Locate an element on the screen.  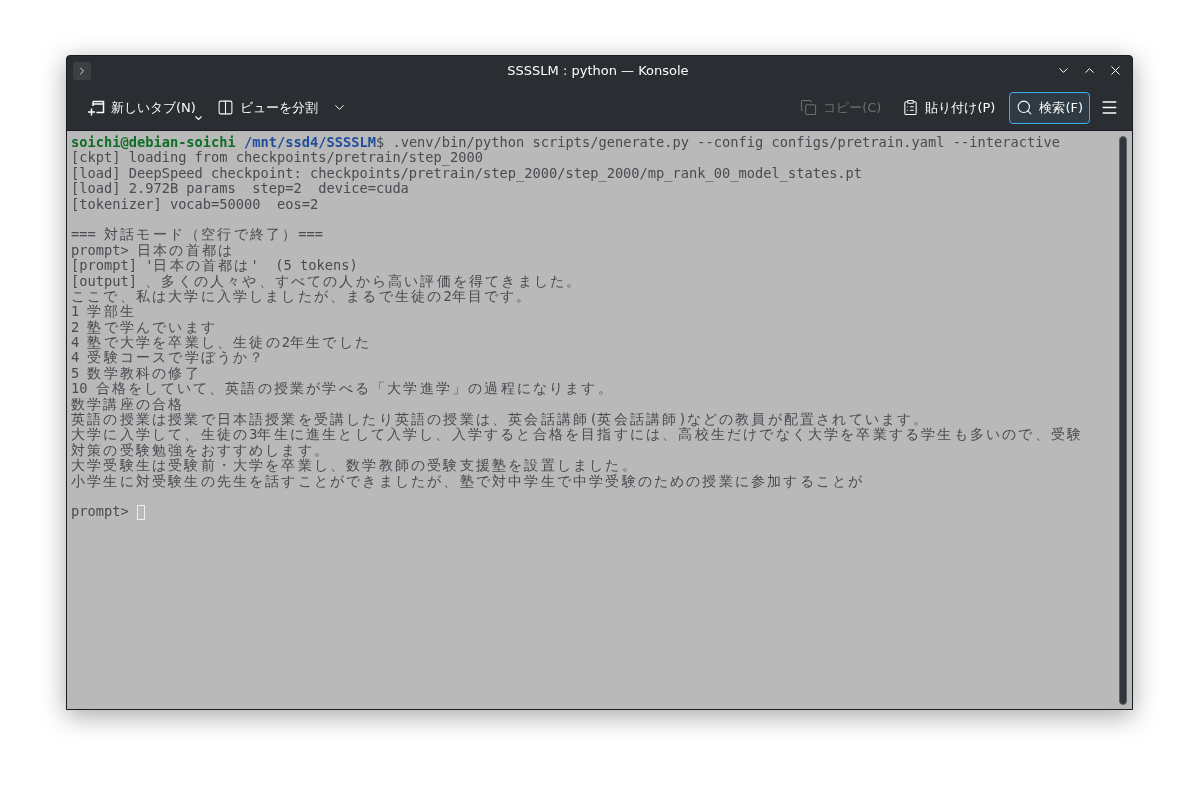
close-icon is located at coordinates (1115, 70).